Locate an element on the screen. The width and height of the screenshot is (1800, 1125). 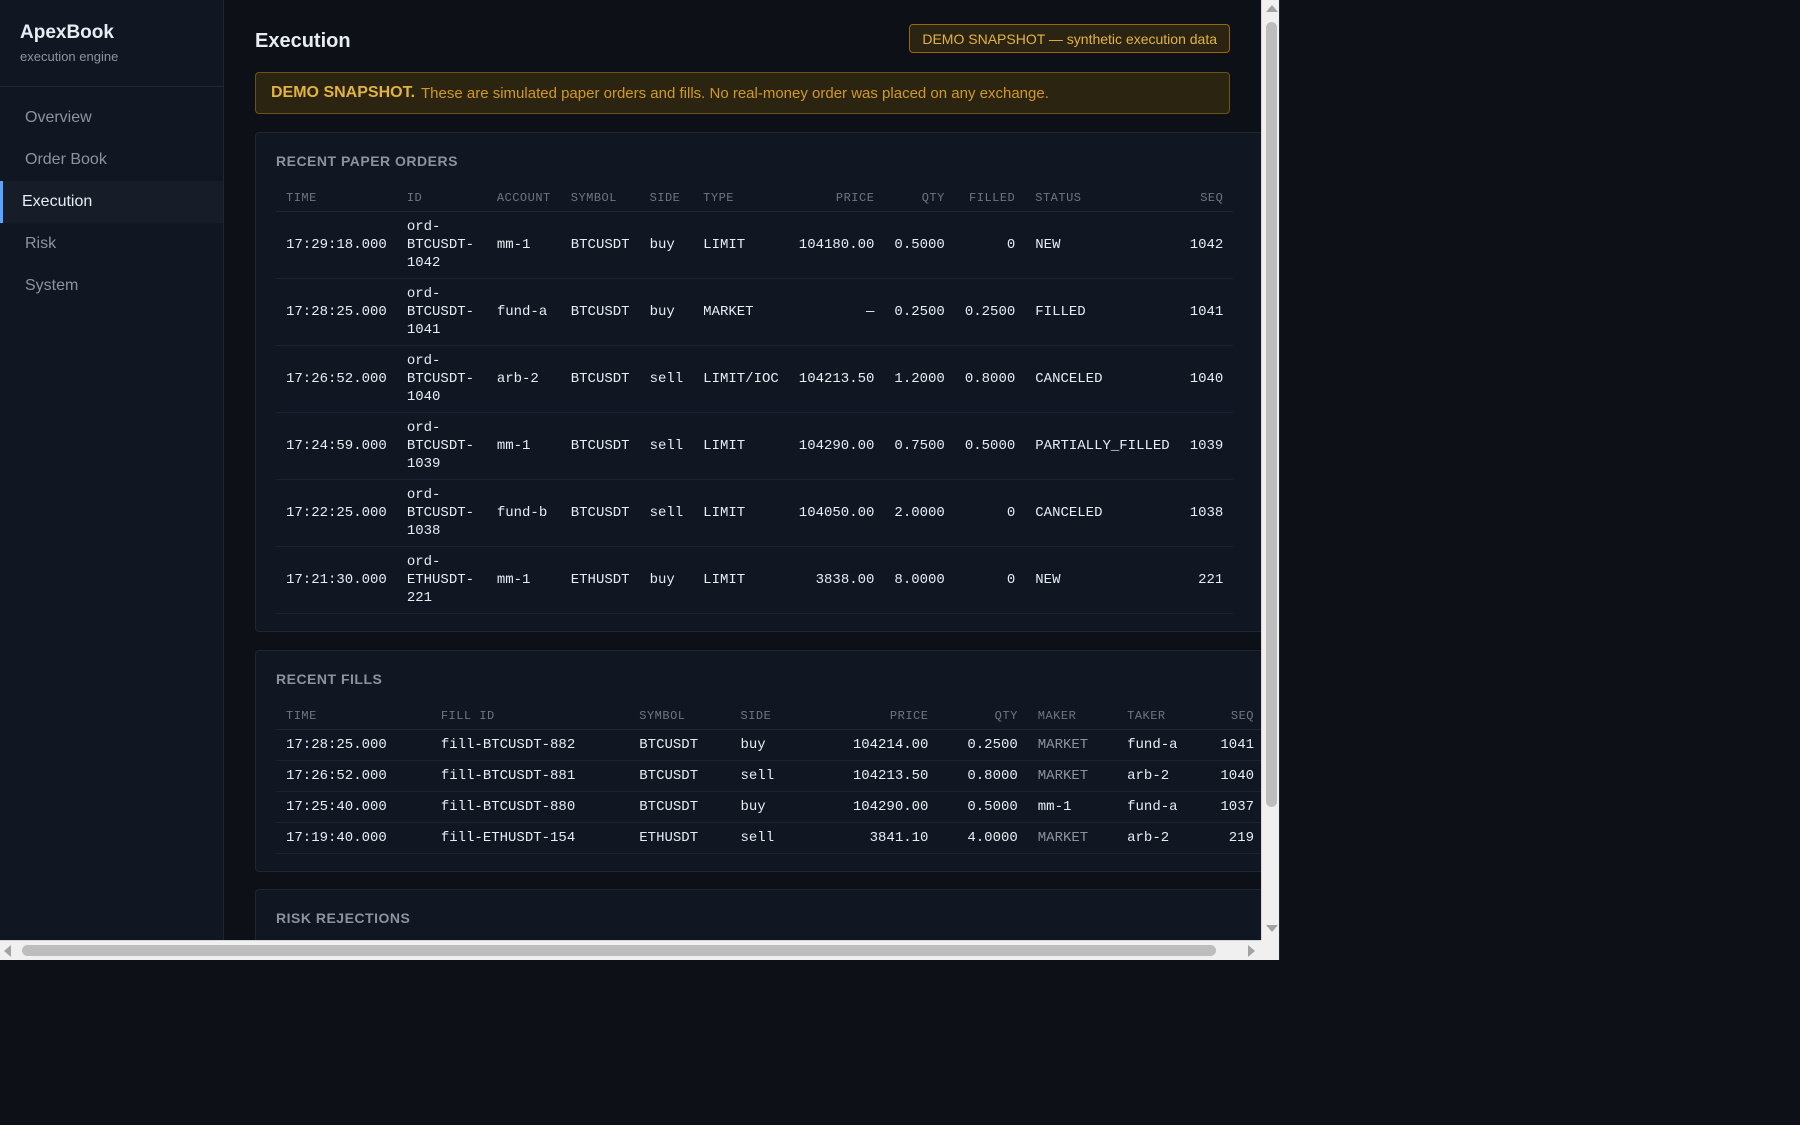
brand-title: ApexBook is located at coordinates (67, 32).